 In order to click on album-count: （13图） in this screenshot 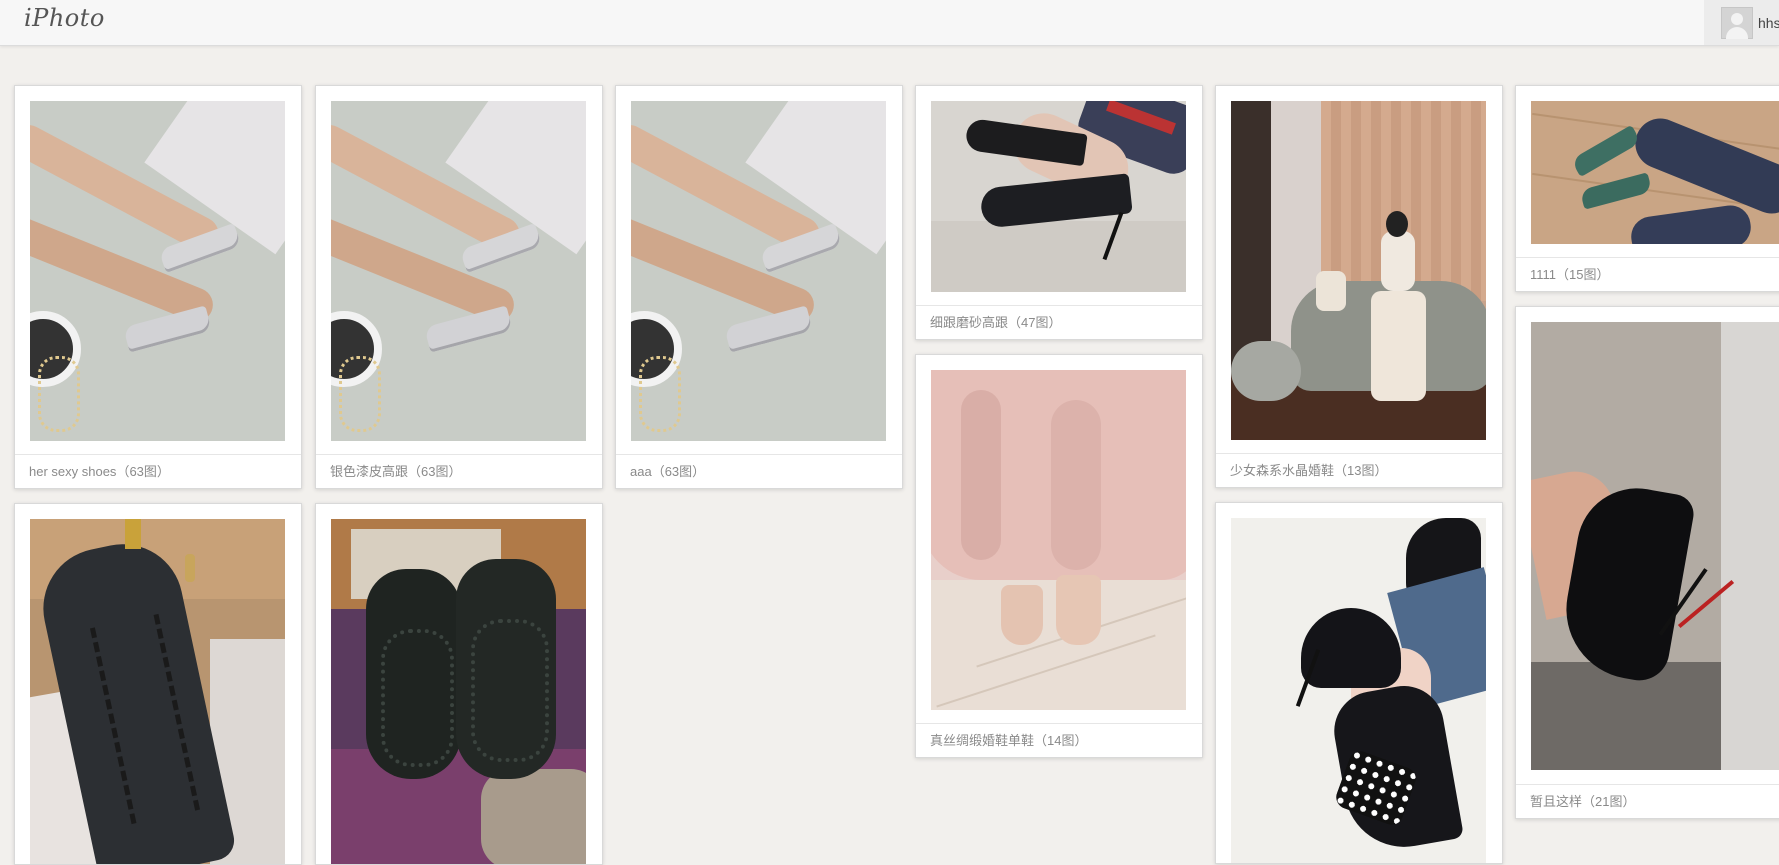, I will do `click(1361, 470)`.